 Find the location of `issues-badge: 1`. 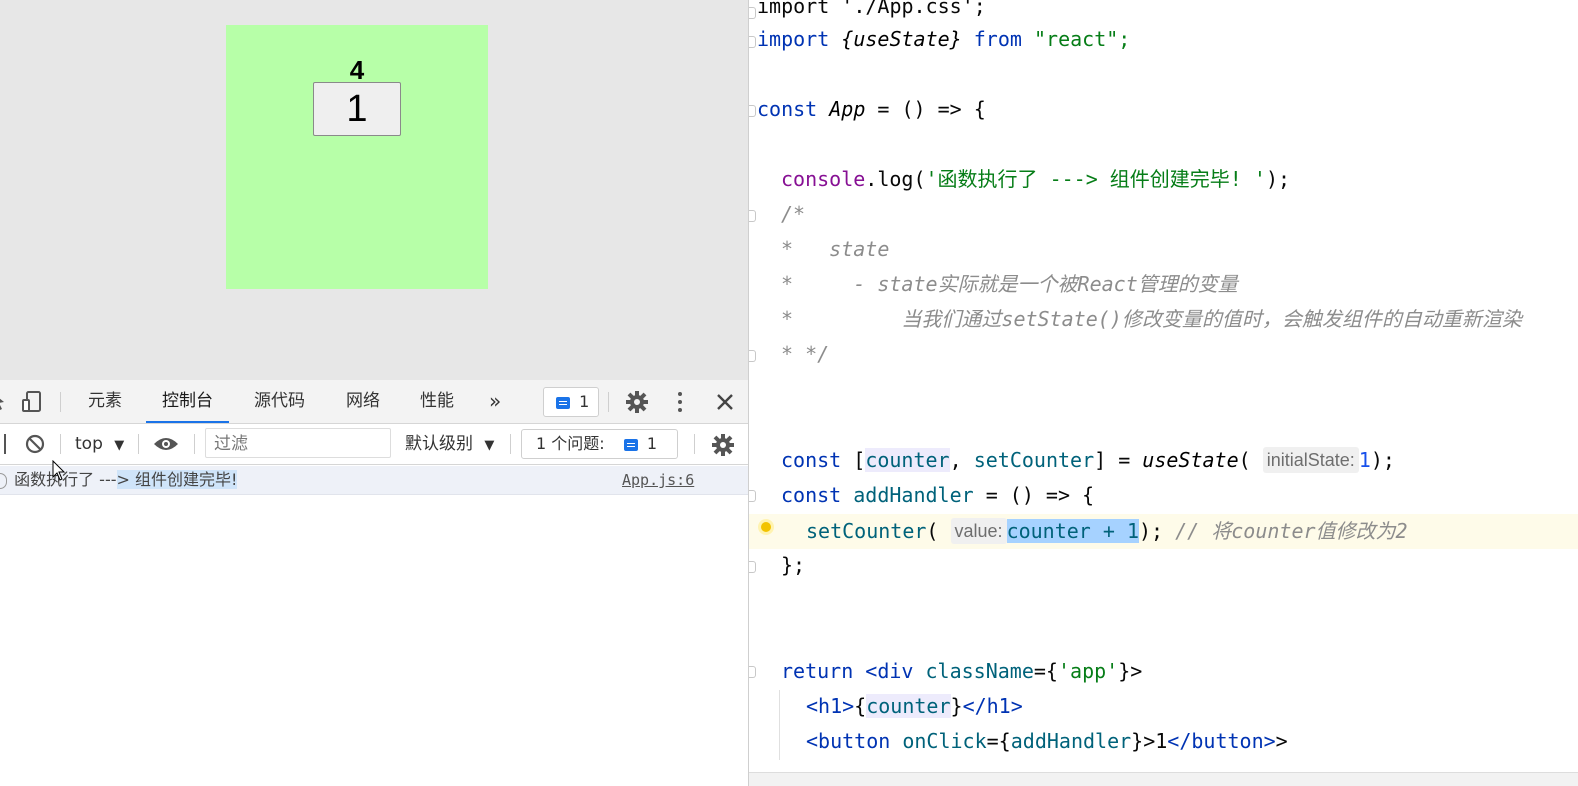

issues-badge: 1 is located at coordinates (571, 402).